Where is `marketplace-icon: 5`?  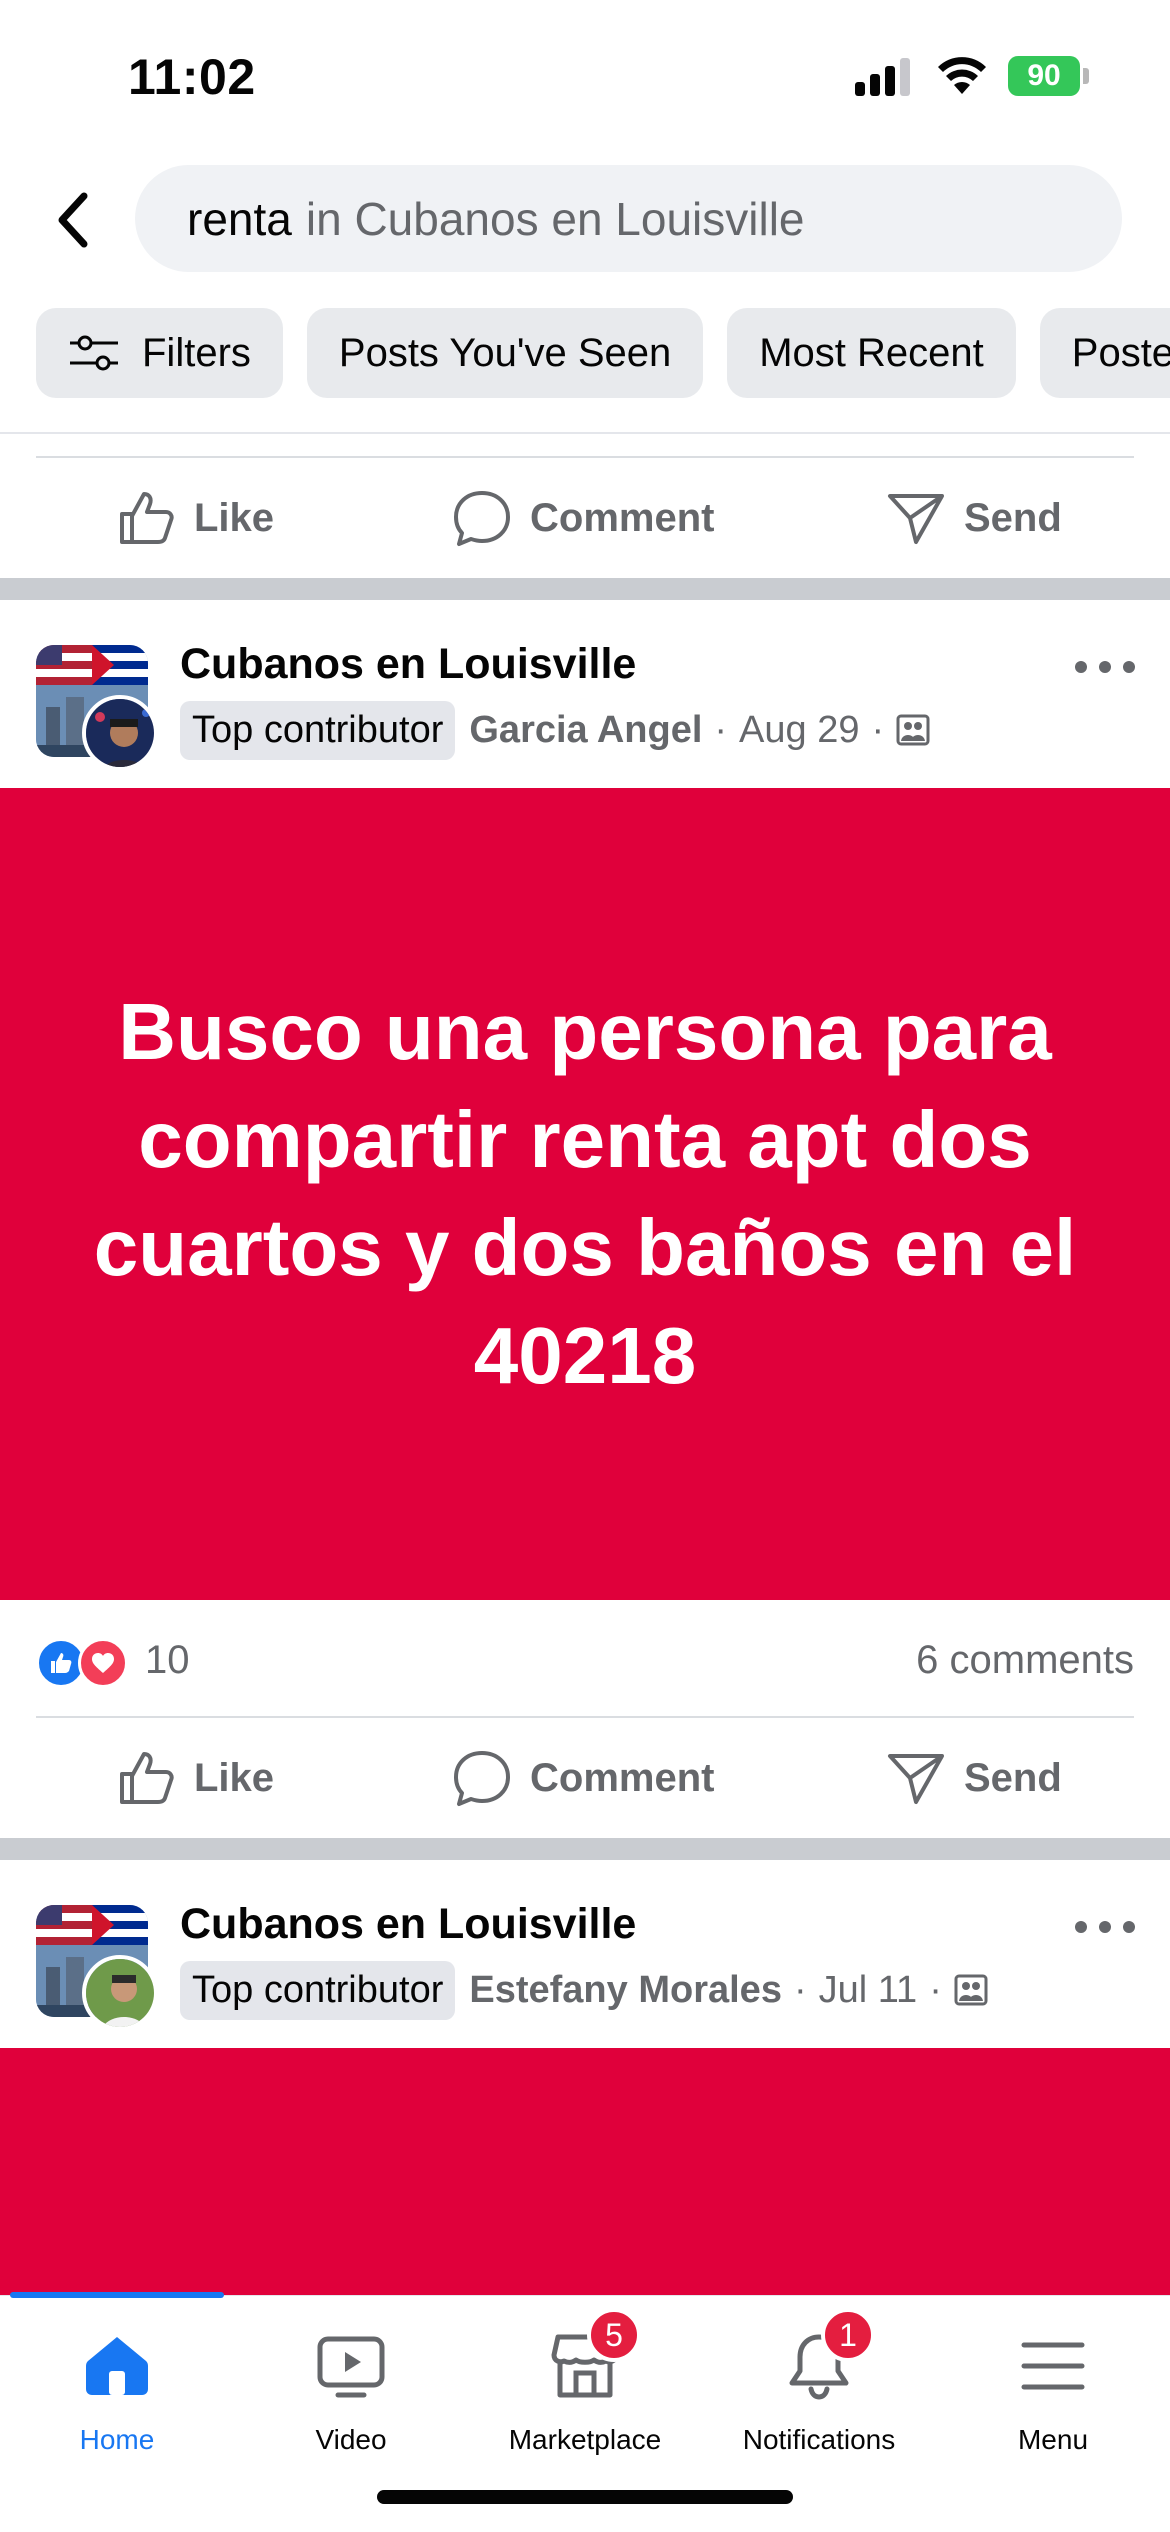 marketplace-icon: 5 is located at coordinates (593, 2357).